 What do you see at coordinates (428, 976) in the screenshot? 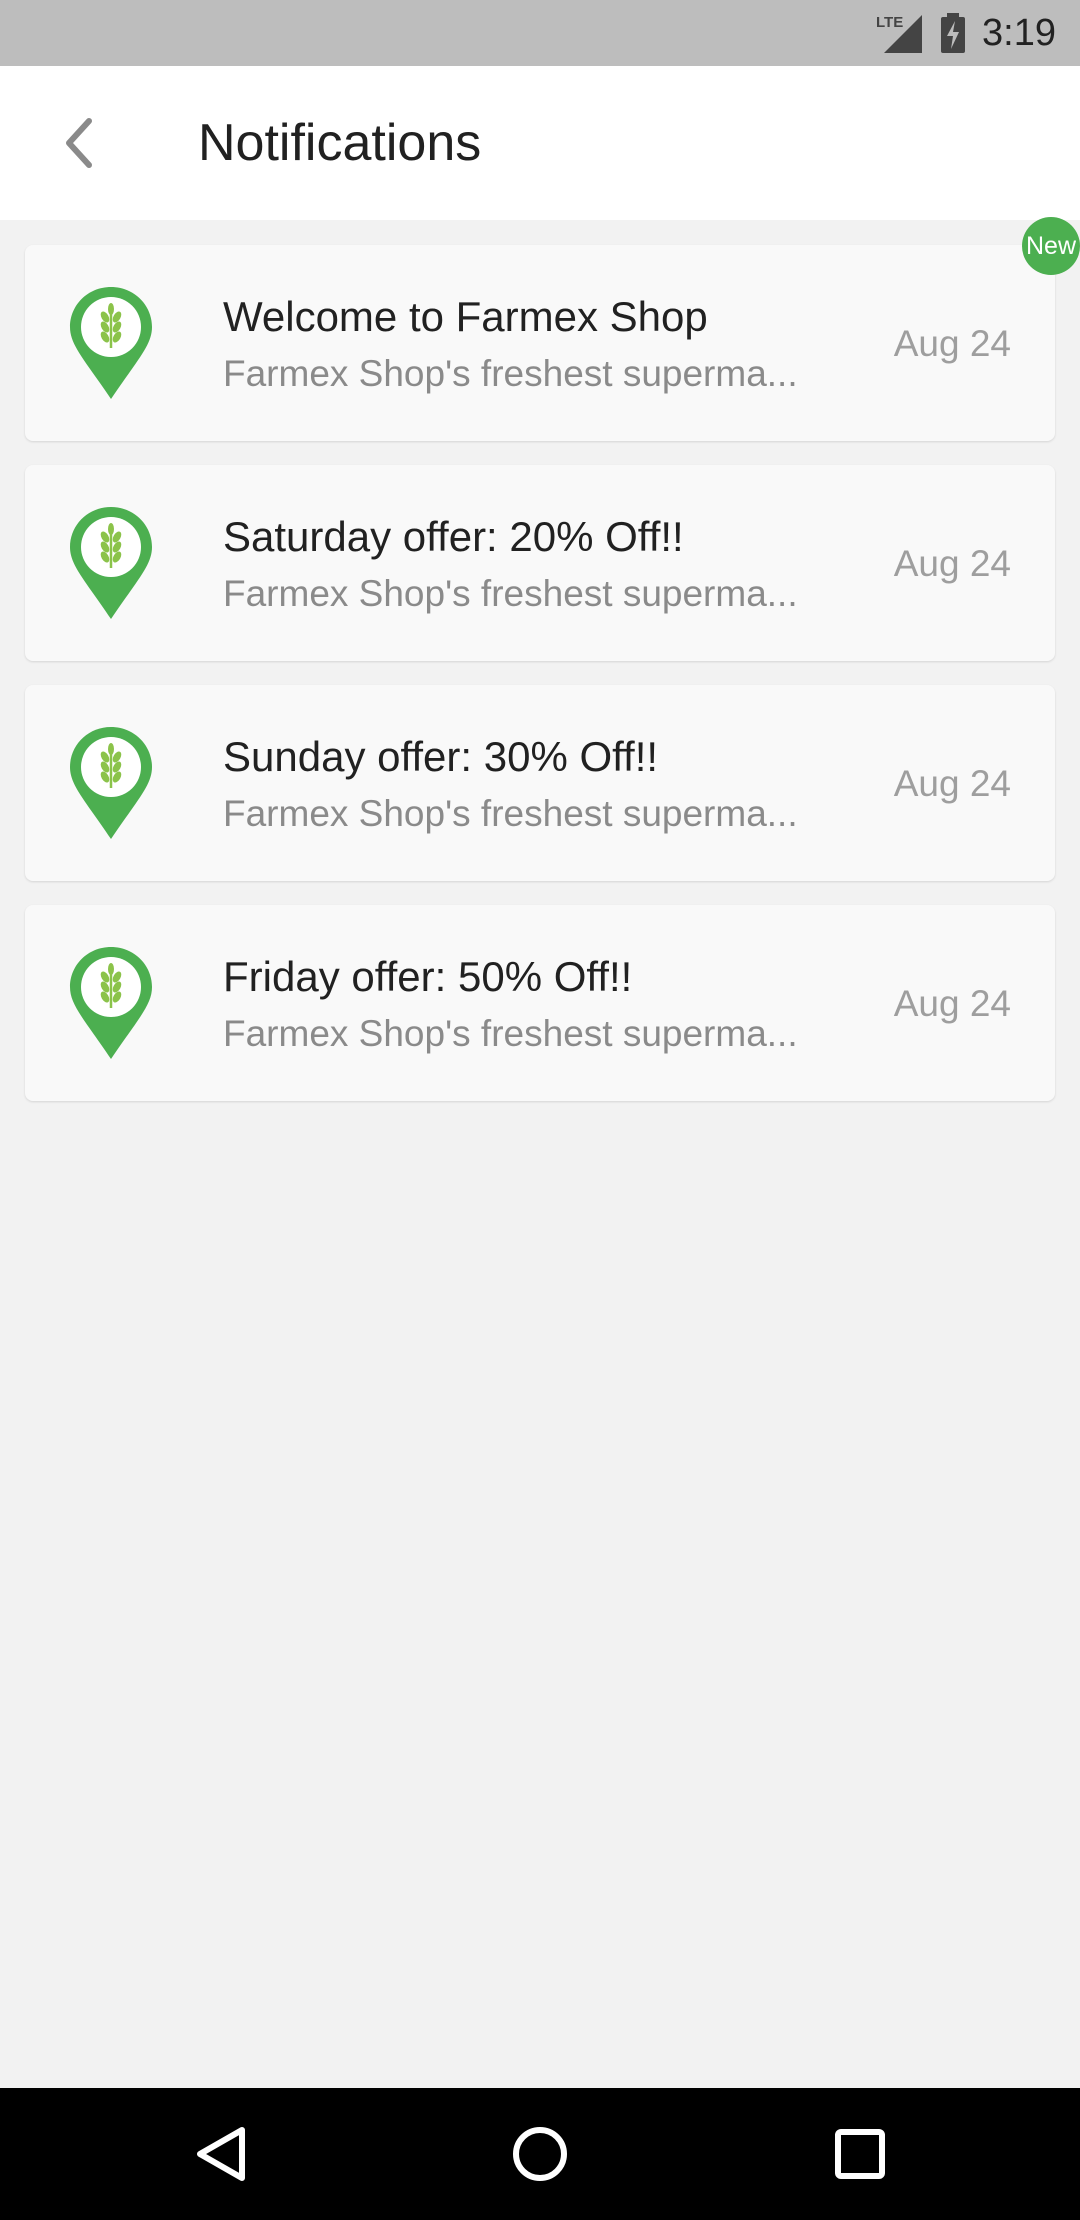
I see `notification-title: Friday offer: 50% Off!!` at bounding box center [428, 976].